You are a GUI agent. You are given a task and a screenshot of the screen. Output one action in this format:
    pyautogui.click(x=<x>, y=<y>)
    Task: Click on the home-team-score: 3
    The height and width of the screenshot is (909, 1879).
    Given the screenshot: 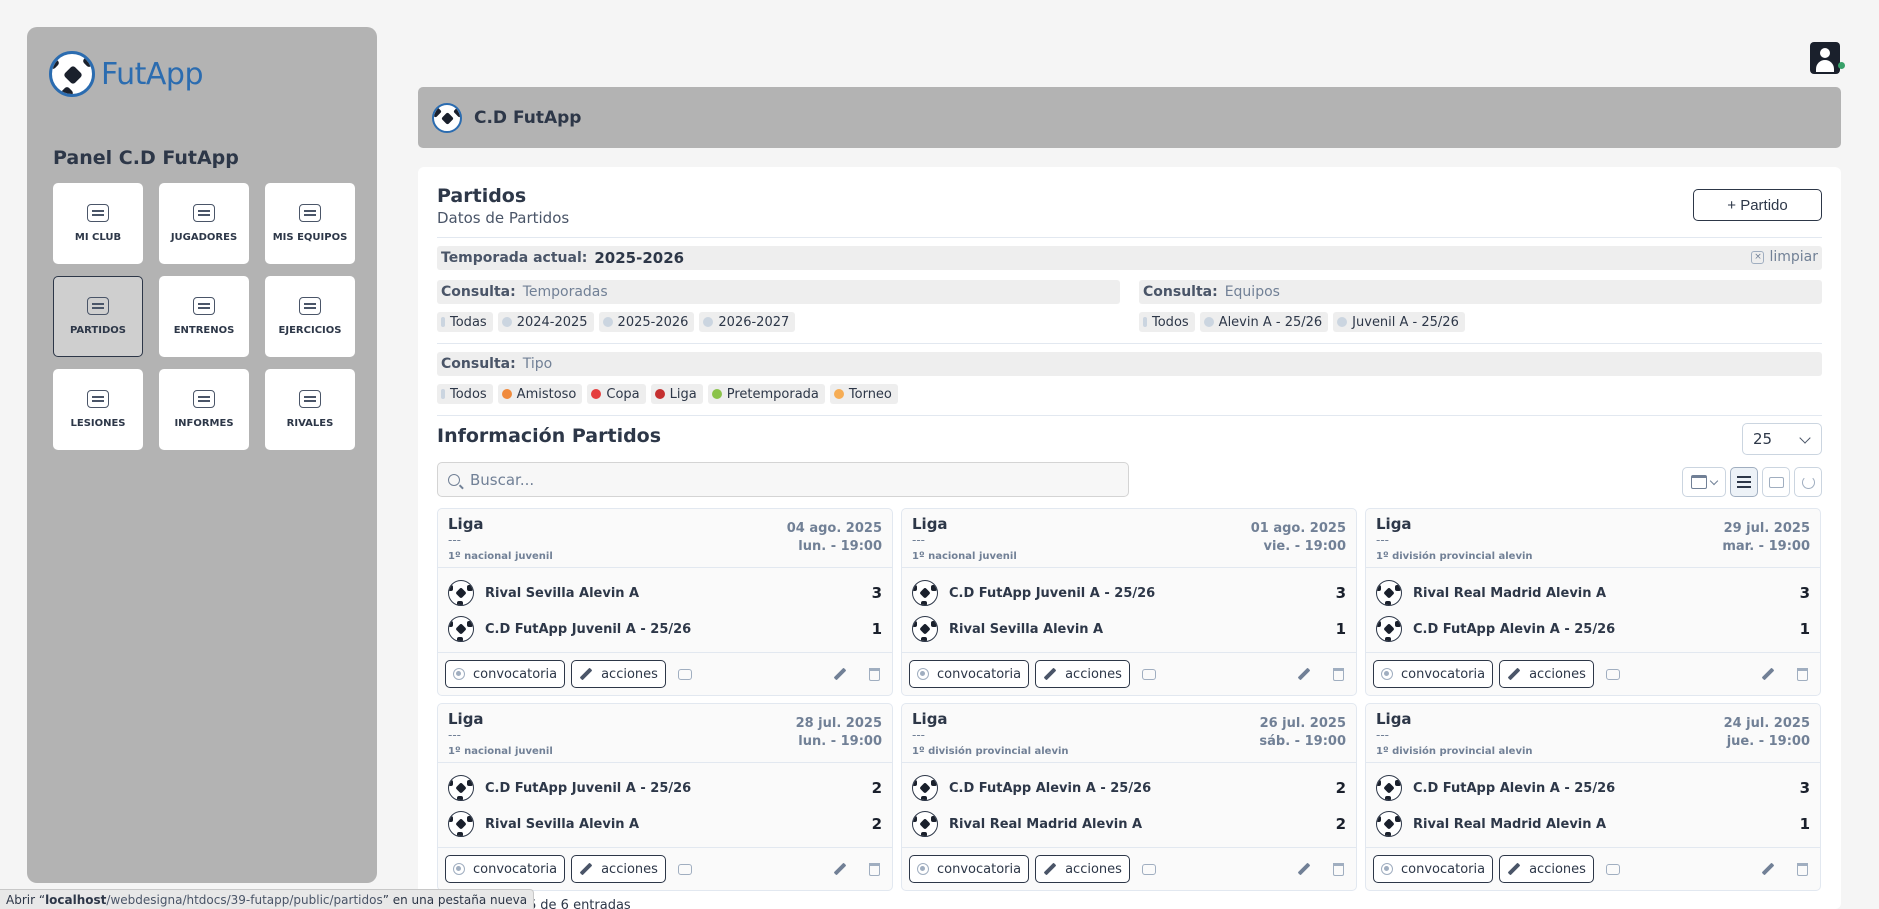 What is the action you would take?
    pyautogui.click(x=1804, y=593)
    